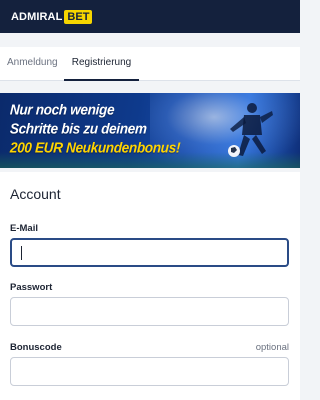 The image size is (320, 400). Describe the element at coordinates (24, 228) in the screenshot. I see `email-label: E-Mail` at that location.